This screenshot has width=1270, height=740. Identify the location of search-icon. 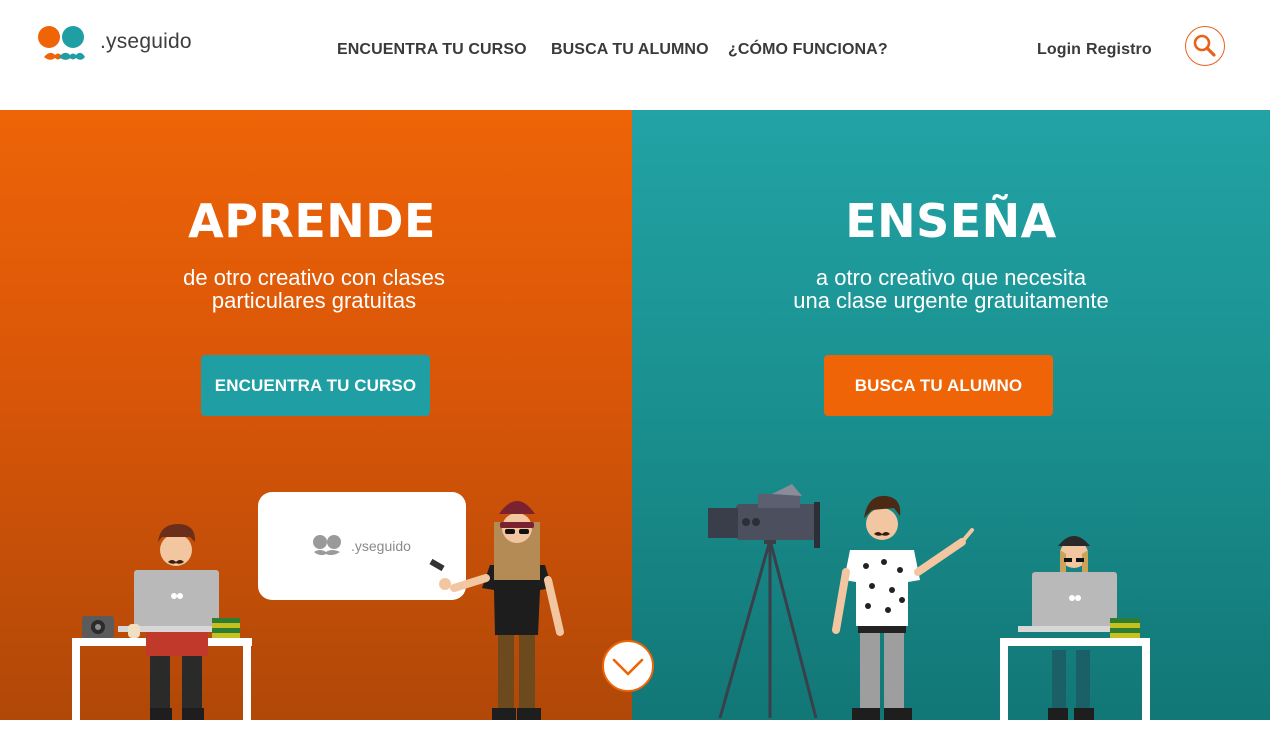
(1204, 45).